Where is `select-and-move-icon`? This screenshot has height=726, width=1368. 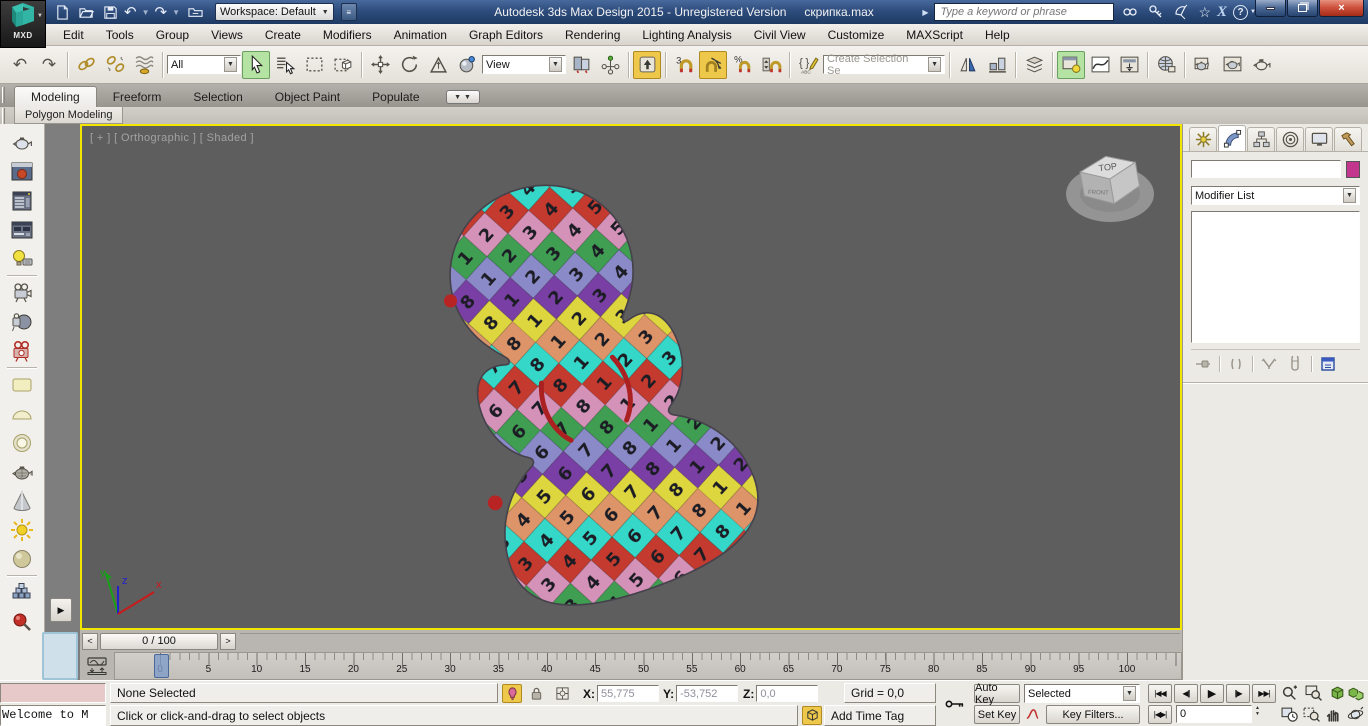 select-and-move-icon is located at coordinates (380, 65).